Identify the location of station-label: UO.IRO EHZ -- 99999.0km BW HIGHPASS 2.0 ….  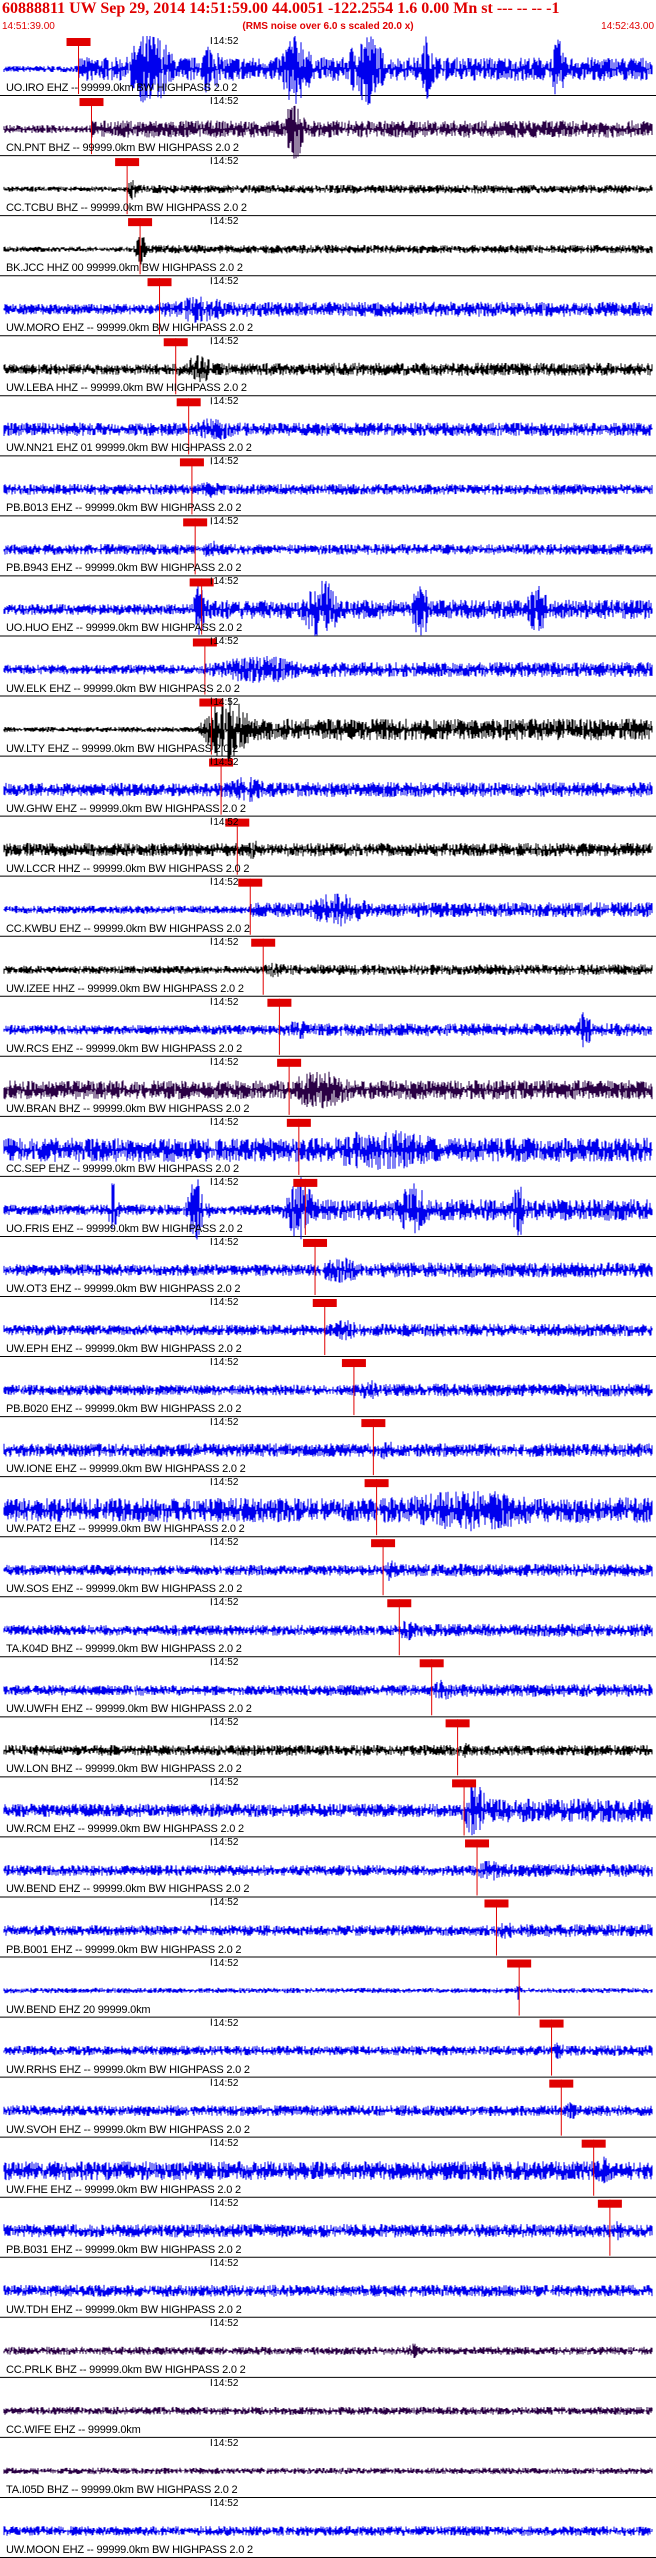
(122, 88).